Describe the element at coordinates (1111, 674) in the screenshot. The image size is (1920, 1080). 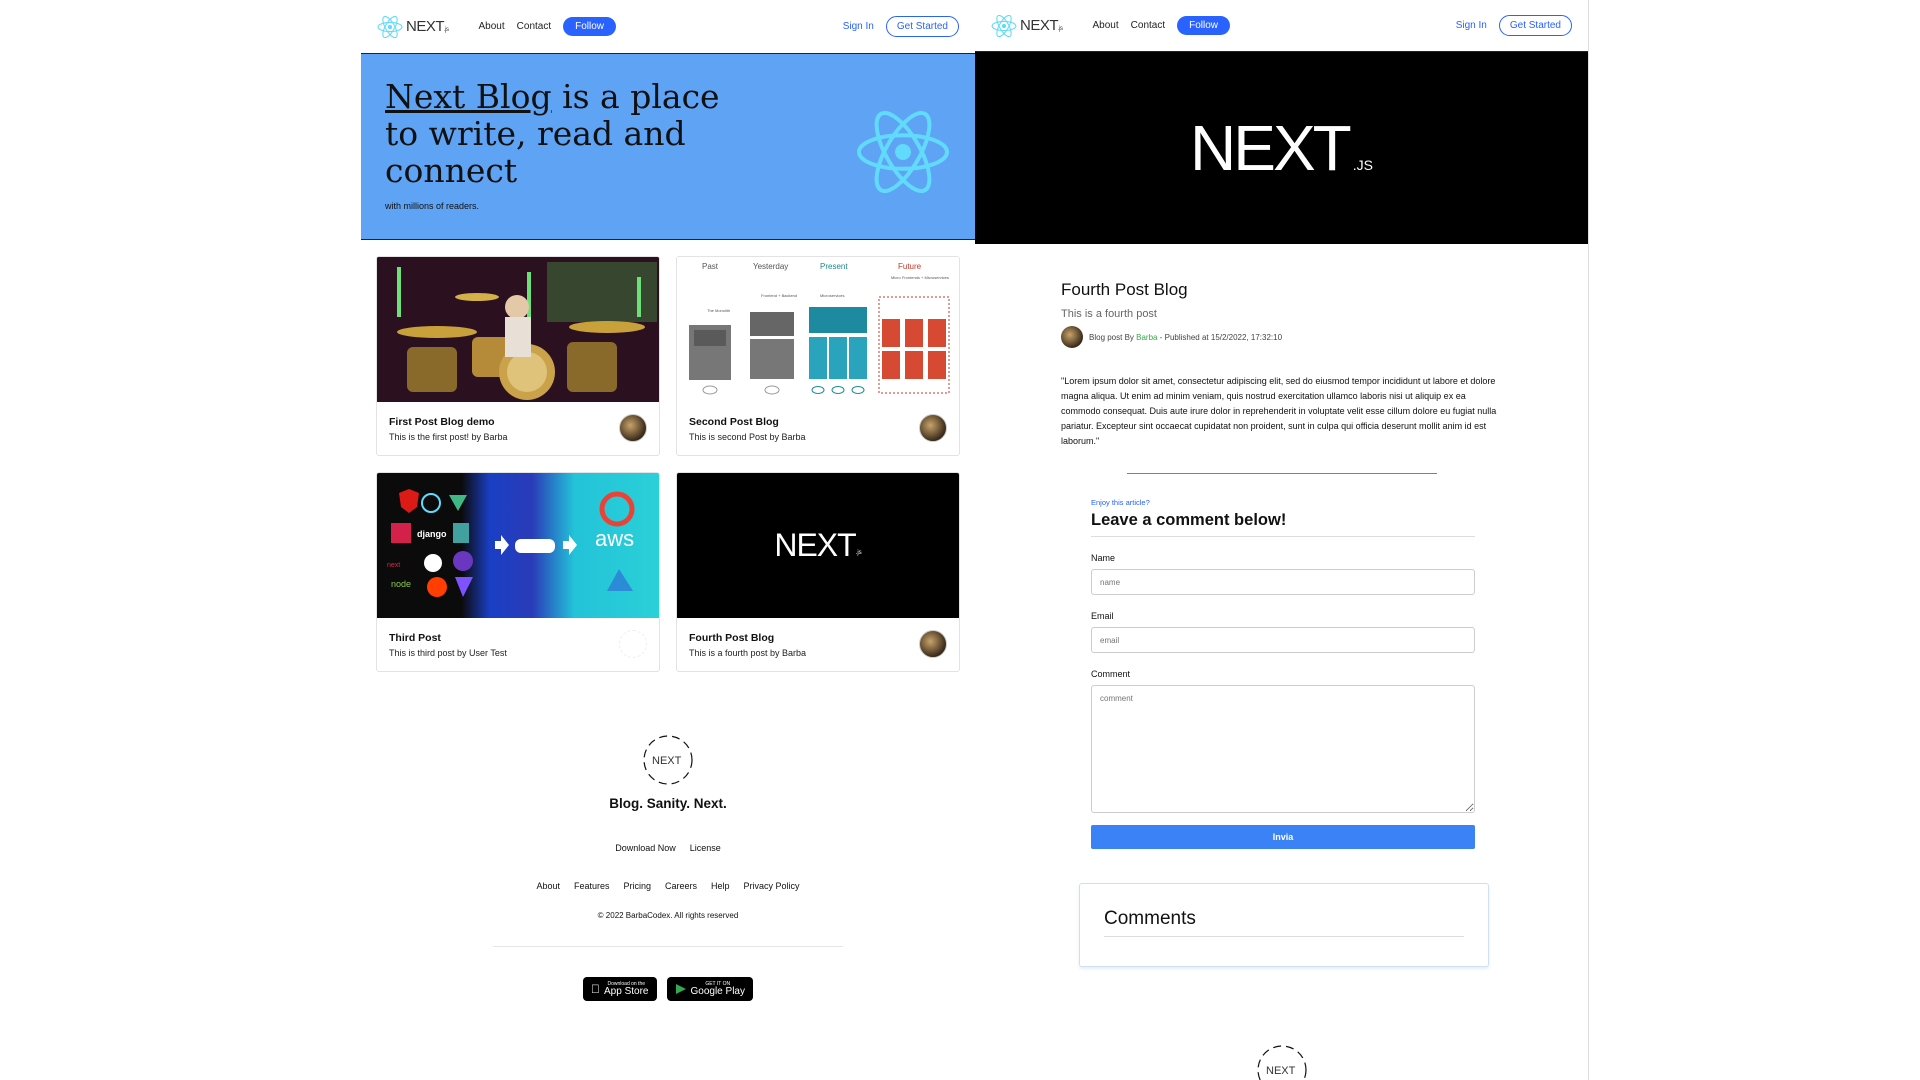
I see `comment-label: Comment` at that location.